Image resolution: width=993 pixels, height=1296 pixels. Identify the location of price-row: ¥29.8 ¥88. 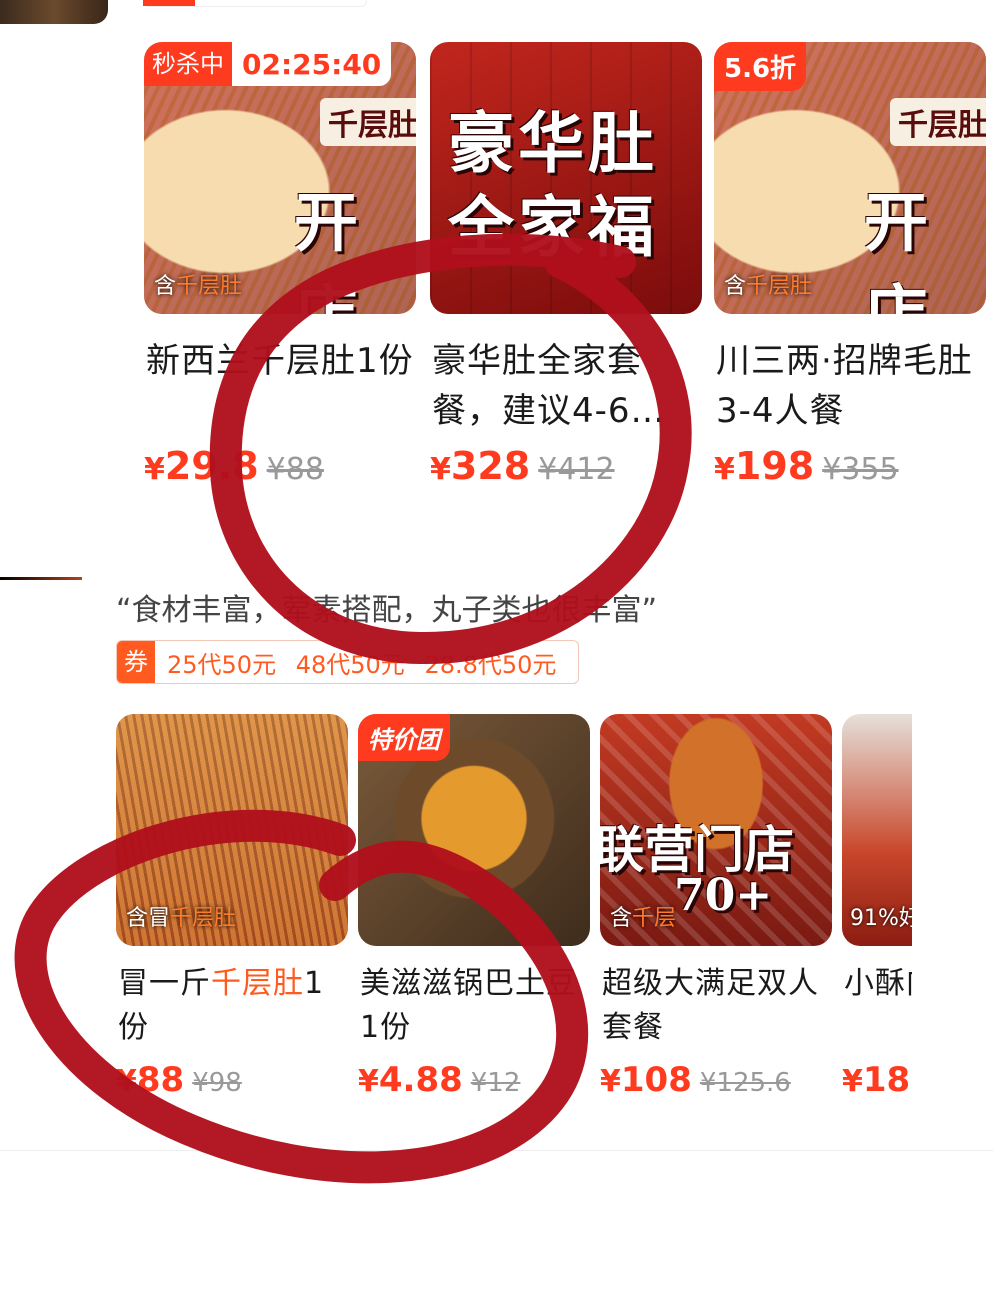
(234, 466).